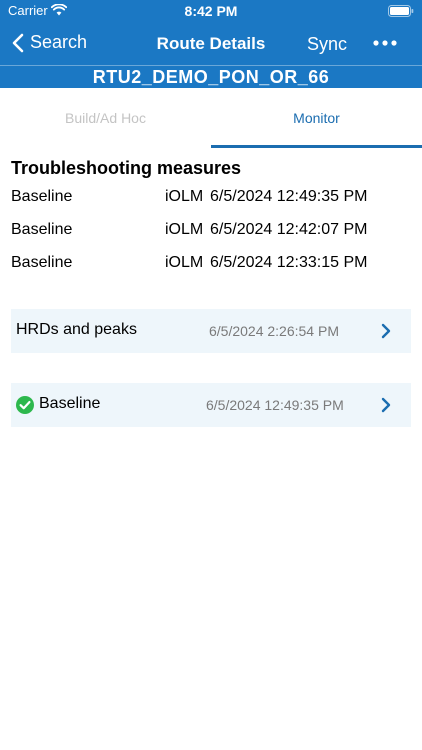  What do you see at coordinates (70, 403) in the screenshot?
I see `card-label: Baseline` at bounding box center [70, 403].